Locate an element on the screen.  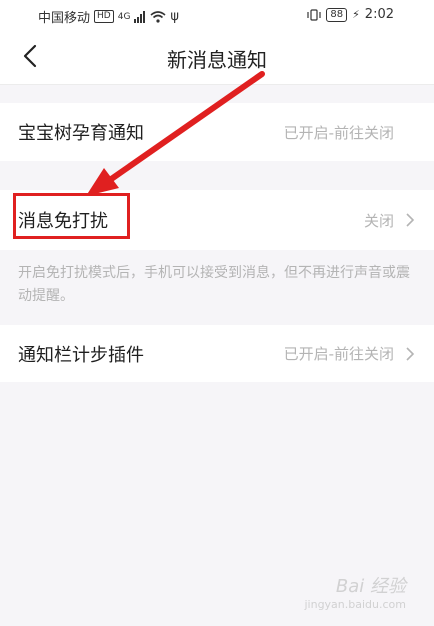
hd-badge: HD is located at coordinates (104, 16).